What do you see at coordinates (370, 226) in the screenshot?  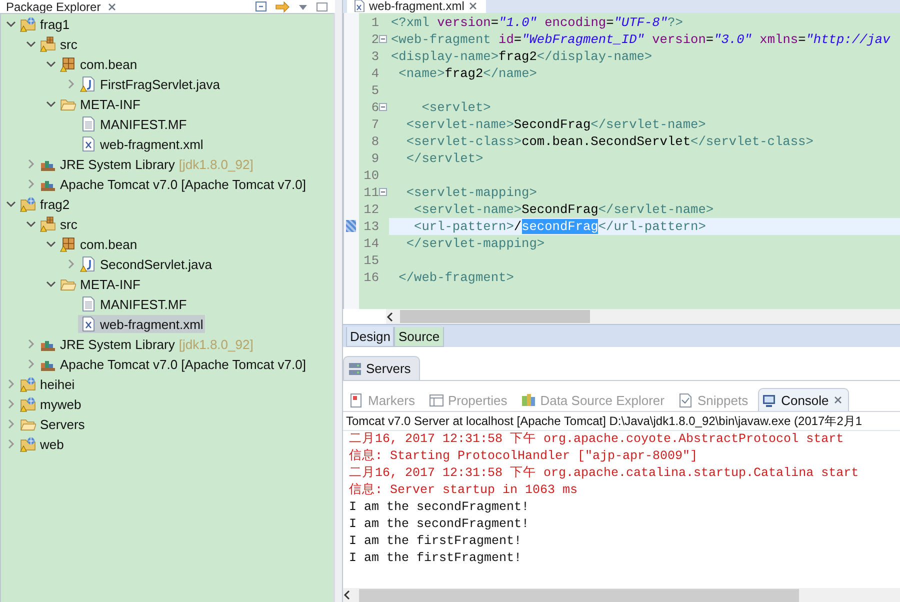 I see `line-number: 13` at bounding box center [370, 226].